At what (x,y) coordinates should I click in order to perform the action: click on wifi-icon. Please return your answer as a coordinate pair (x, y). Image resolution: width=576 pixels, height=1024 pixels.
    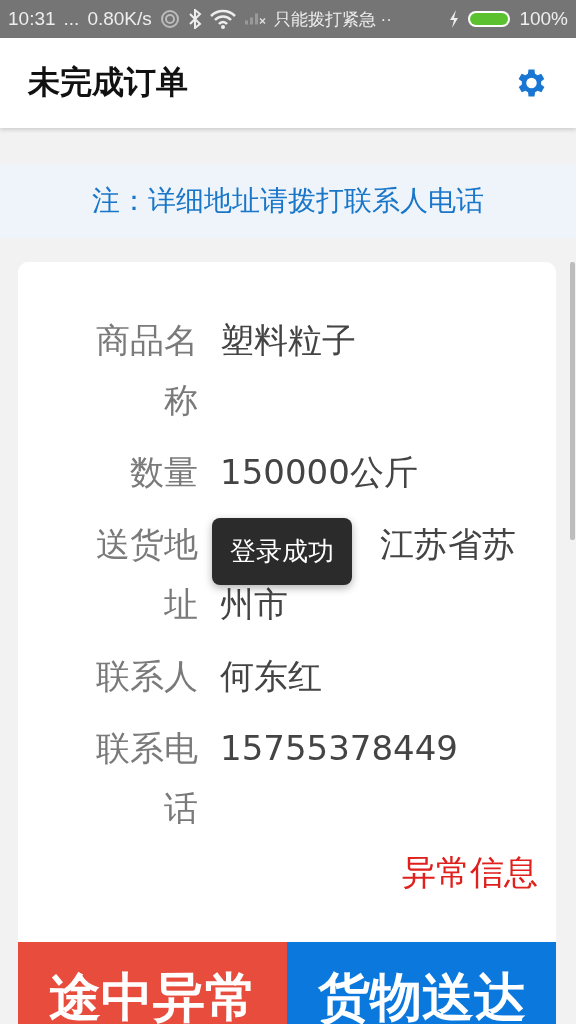
    Looking at the image, I should click on (222, 19).